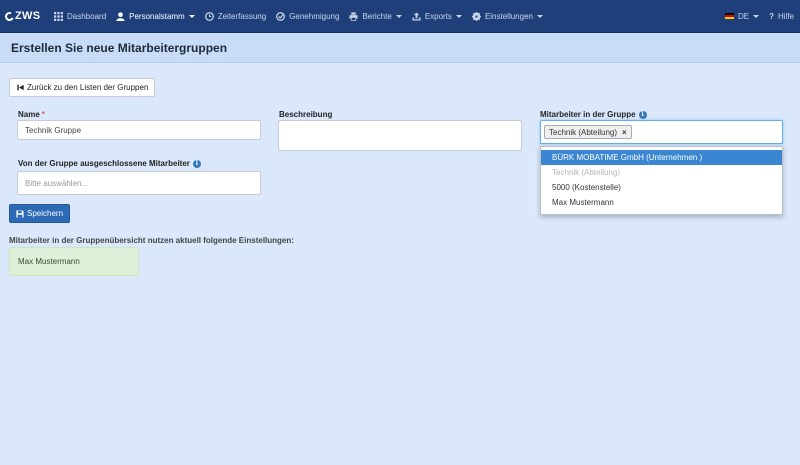 Image resolution: width=800 pixels, height=465 pixels. I want to click on german-flag-icon, so click(729, 16).